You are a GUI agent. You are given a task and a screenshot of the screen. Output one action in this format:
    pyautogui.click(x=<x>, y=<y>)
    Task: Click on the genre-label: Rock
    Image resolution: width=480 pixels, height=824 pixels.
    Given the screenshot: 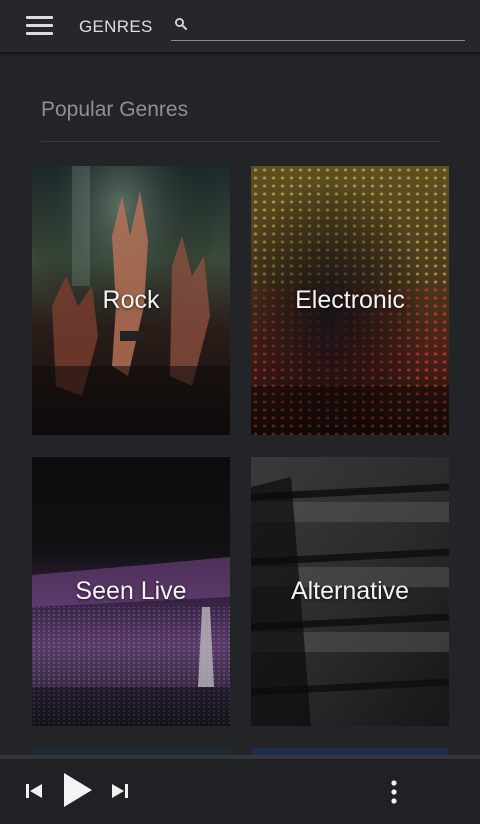 What is the action you would take?
    pyautogui.click(x=131, y=300)
    